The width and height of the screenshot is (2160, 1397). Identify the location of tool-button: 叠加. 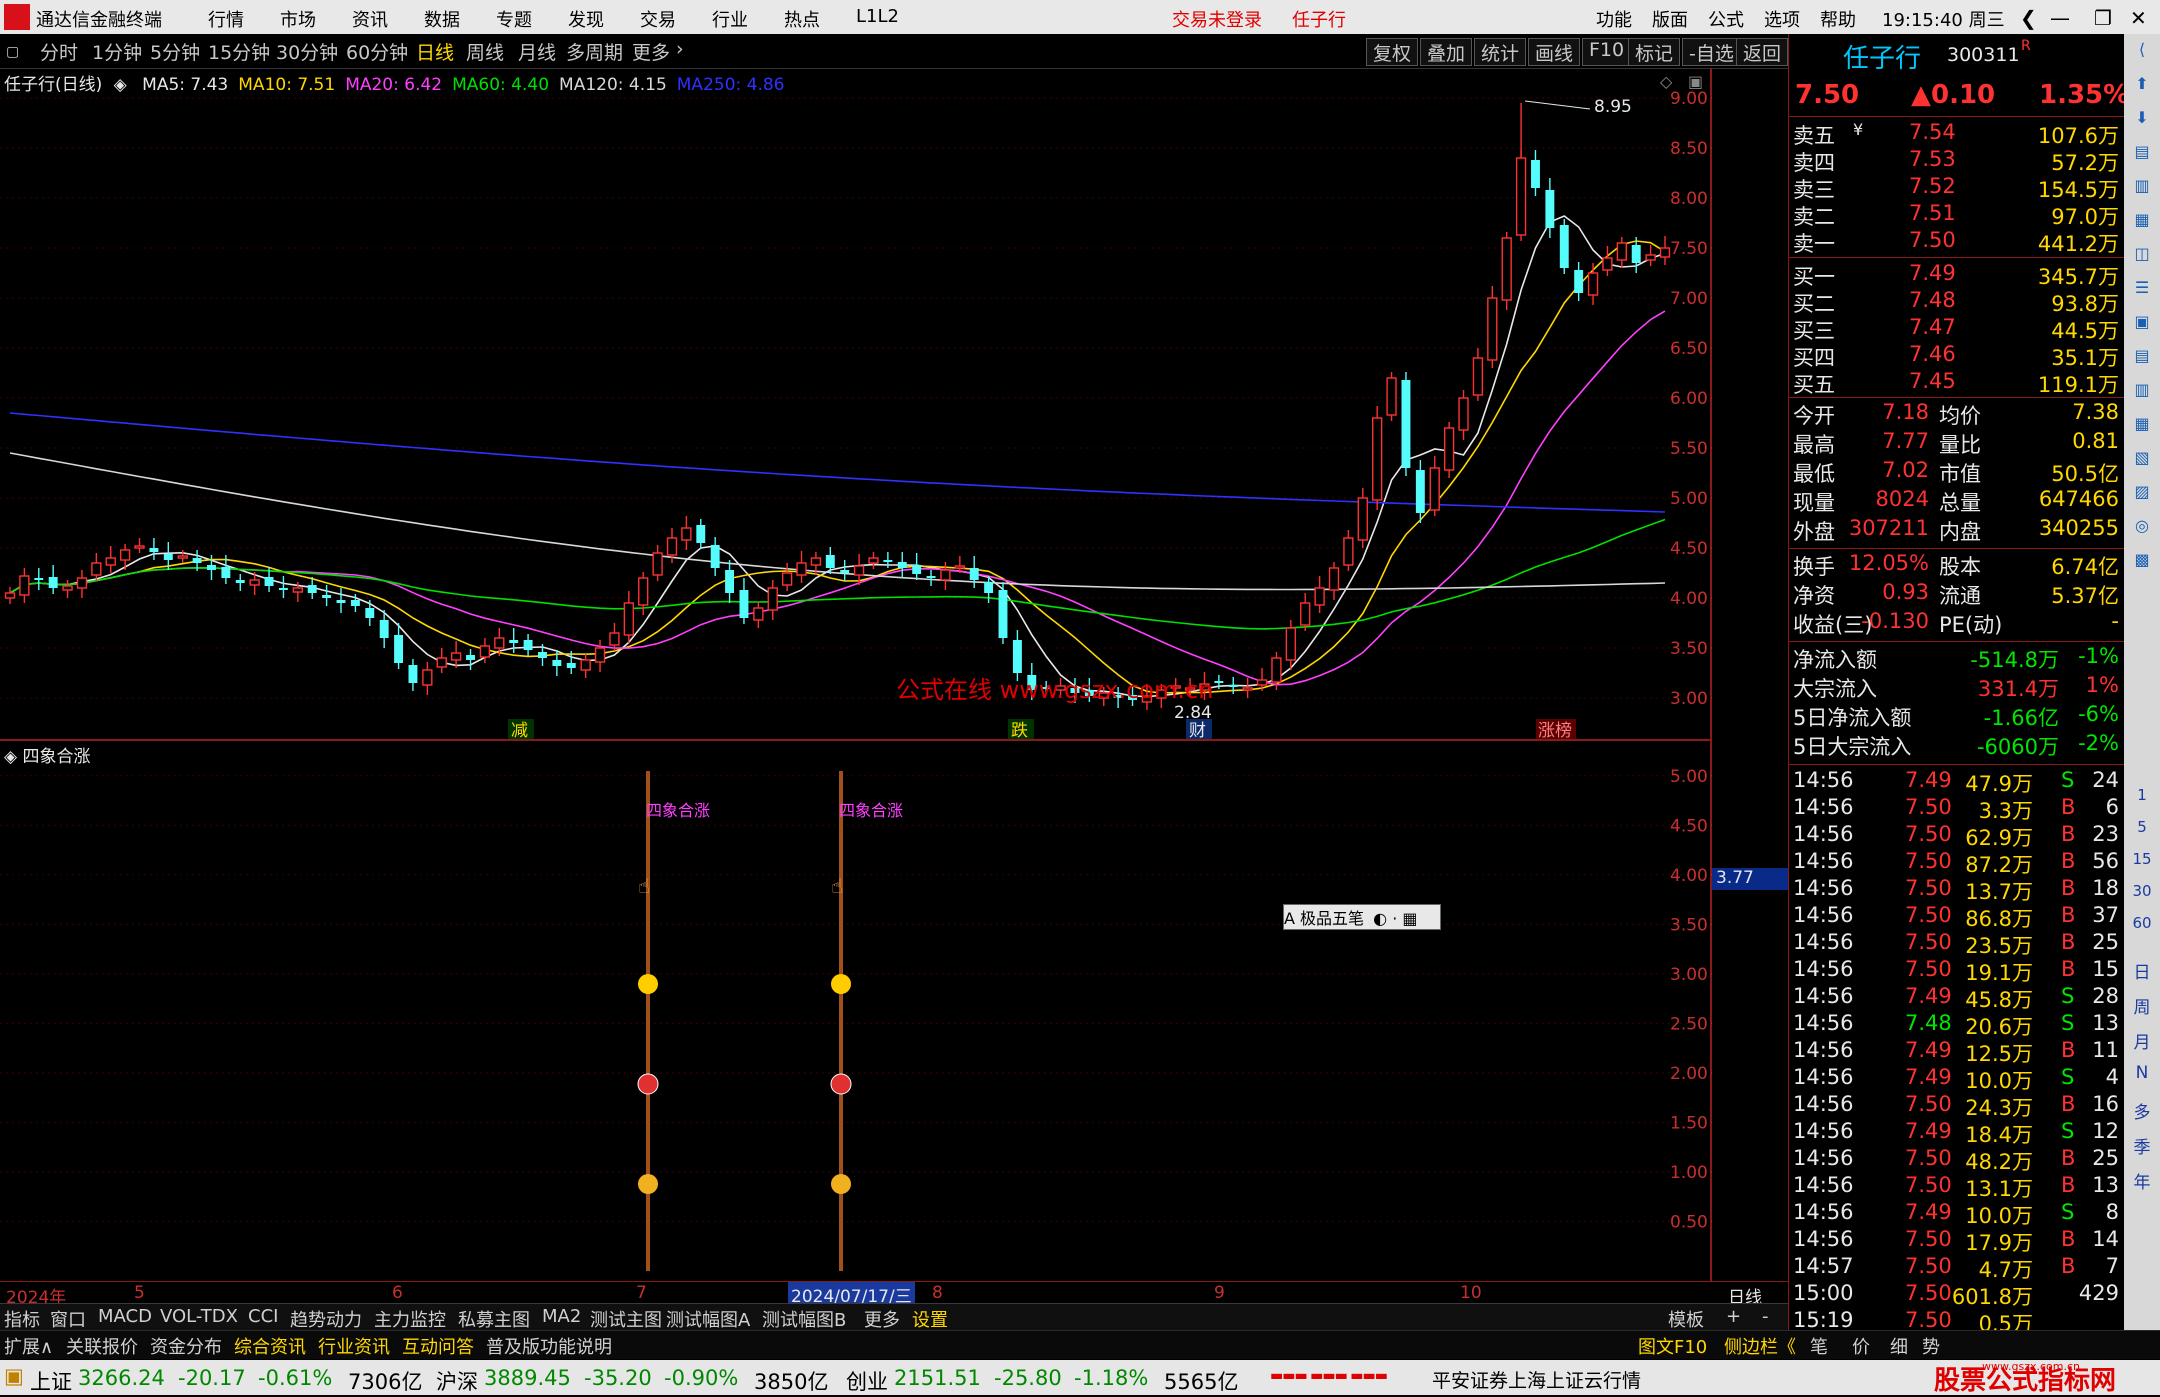
(1446, 52).